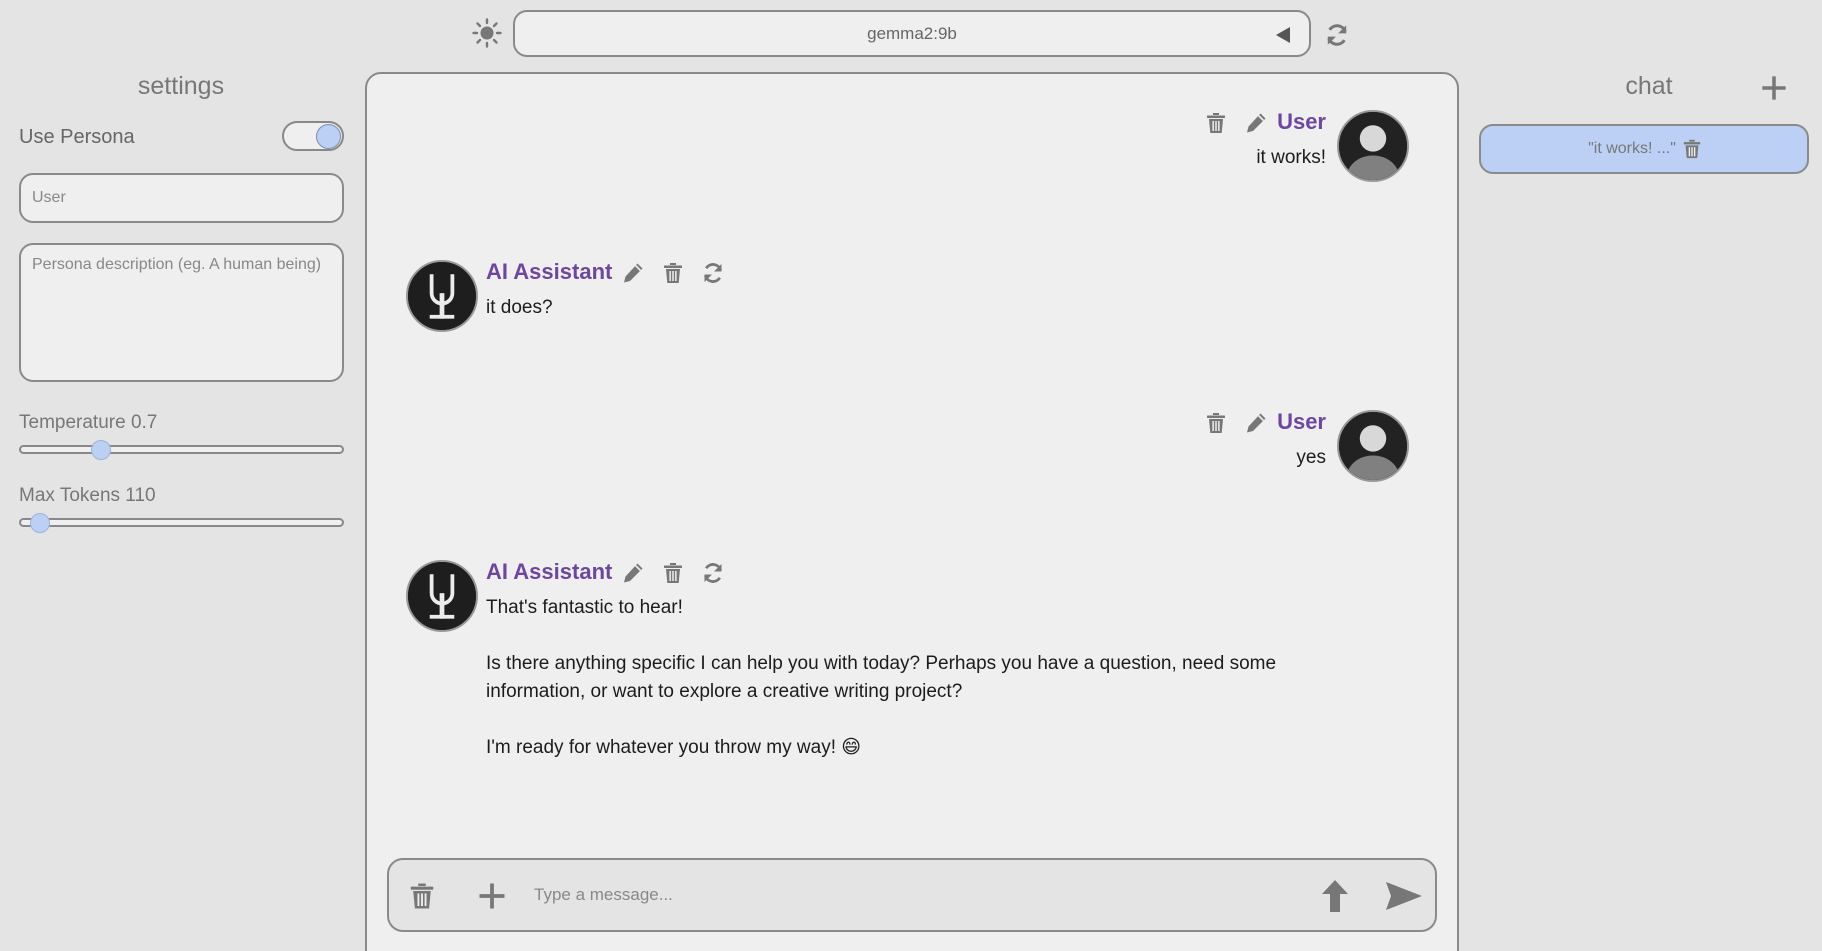  I want to click on persona-name-input, so click(181, 198).